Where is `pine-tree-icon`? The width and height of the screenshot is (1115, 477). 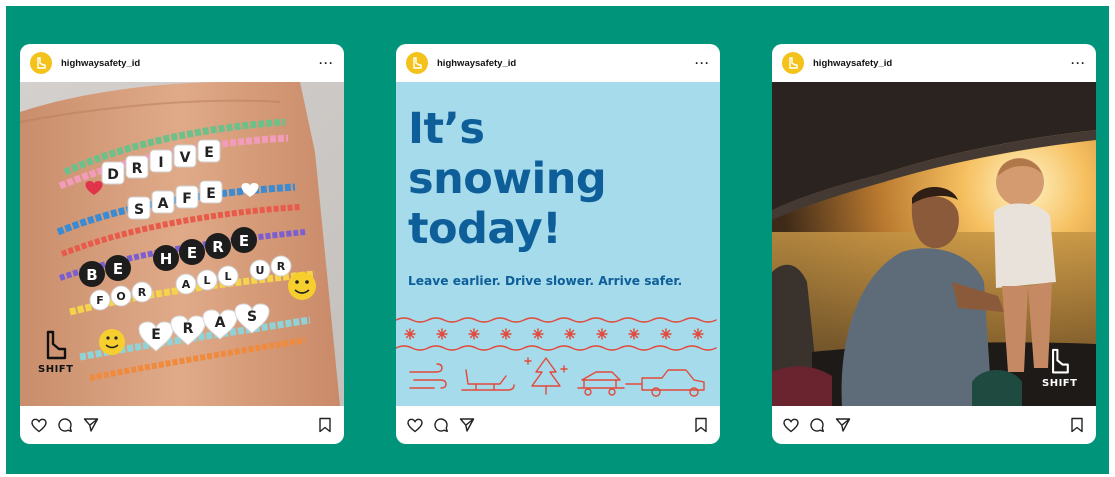
pine-tree-icon is located at coordinates (546, 376).